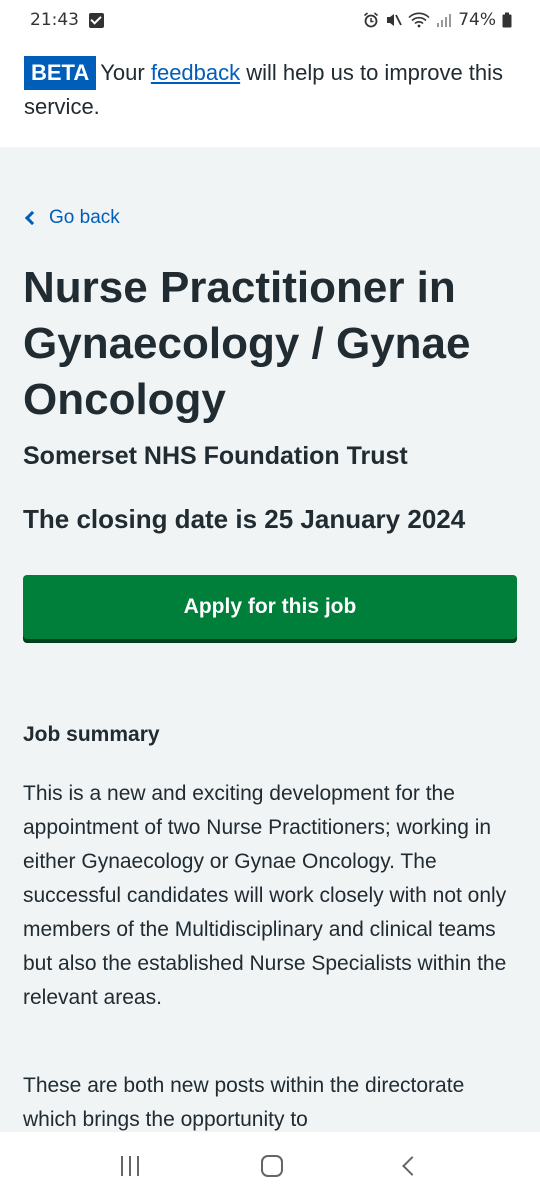 The image size is (540, 1200). I want to click on status-right: 74%, so click(437, 20).